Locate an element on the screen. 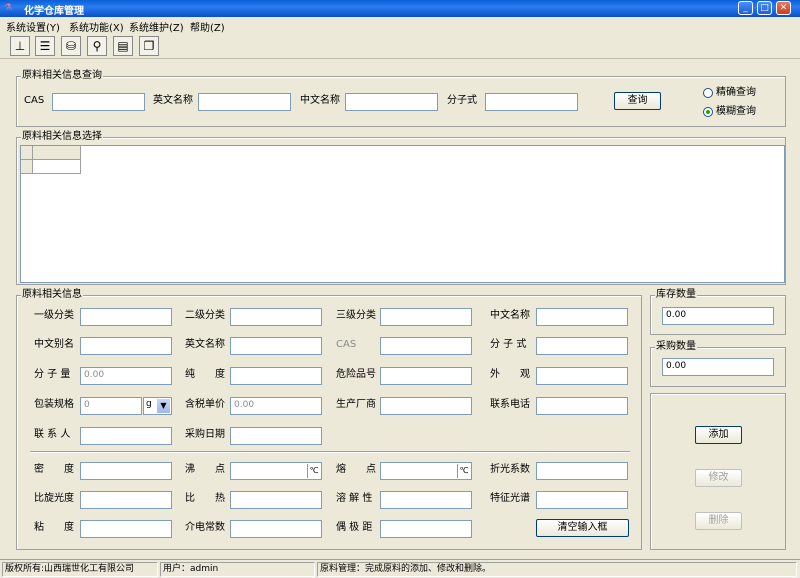 The image size is (800, 578). dielectric-input is located at coordinates (276, 529).